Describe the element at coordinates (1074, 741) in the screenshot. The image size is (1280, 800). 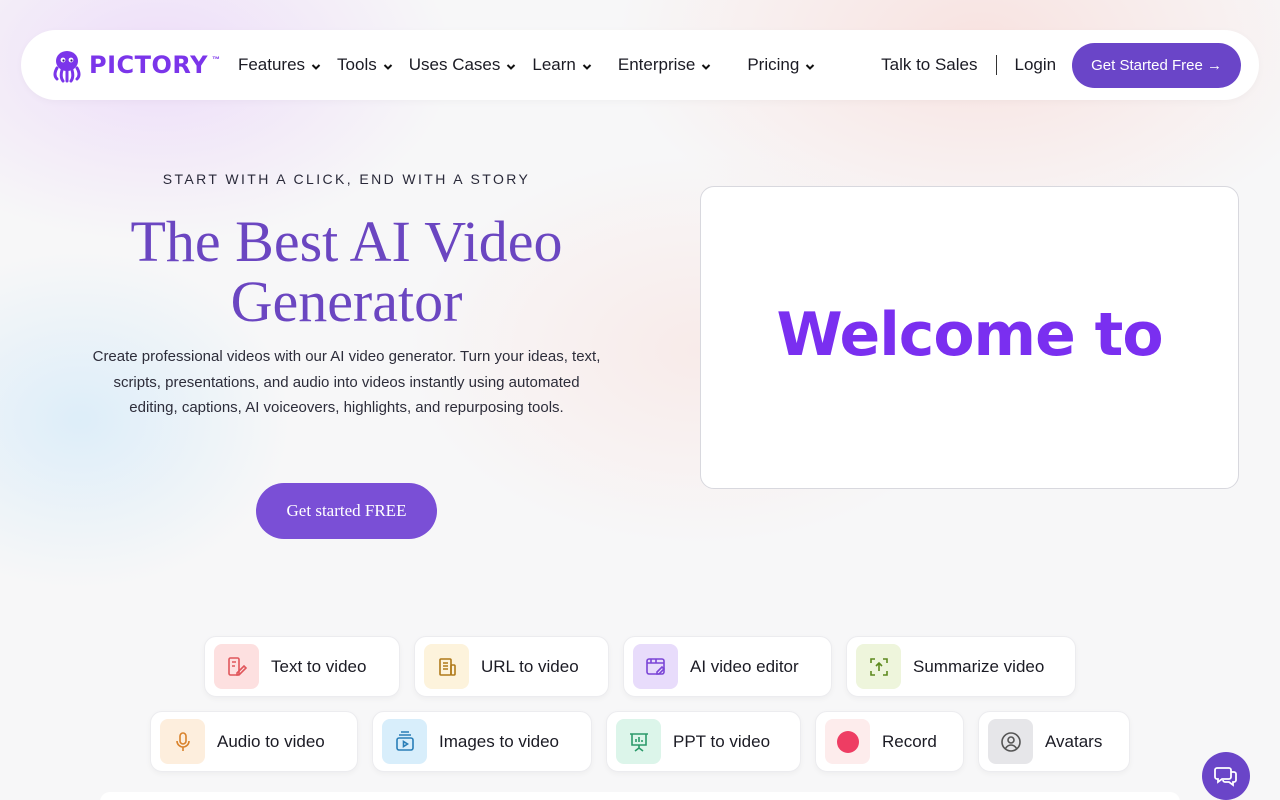
I see `tool-label: Avatars` at that location.